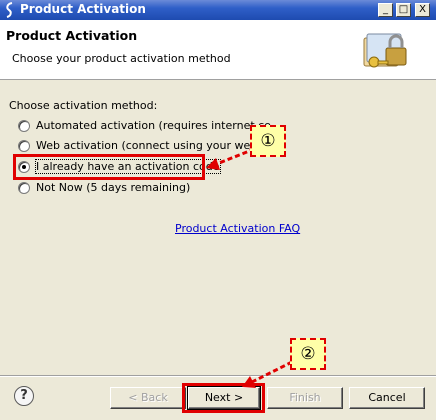  What do you see at coordinates (308, 354) in the screenshot?
I see `callout-step-2: ②` at bounding box center [308, 354].